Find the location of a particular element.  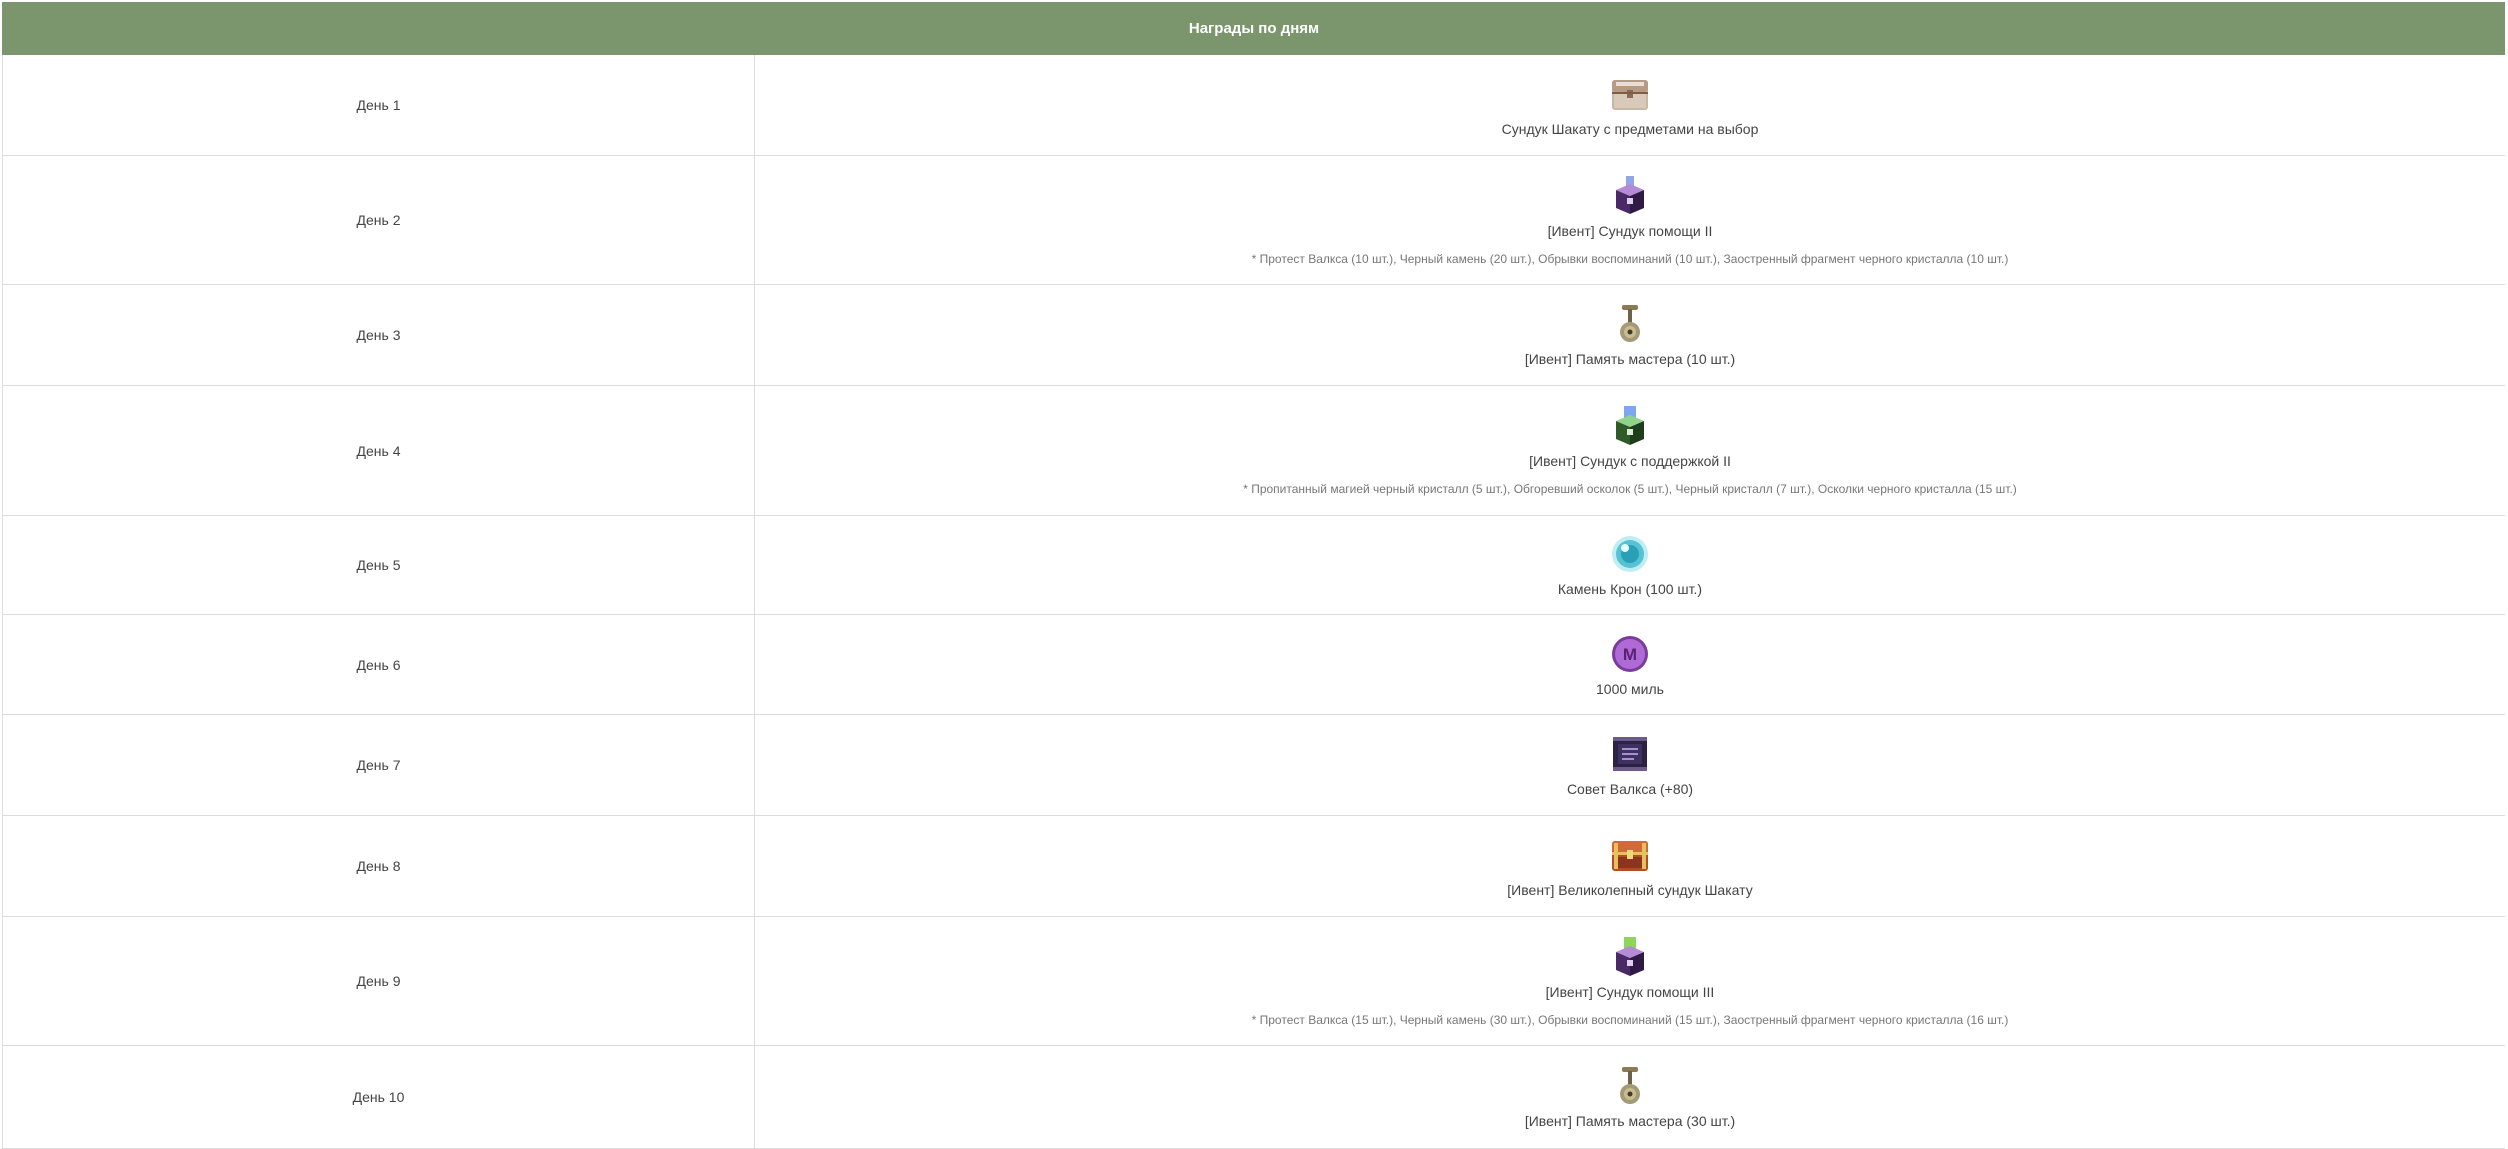

day-label: День 9 is located at coordinates (378, 981).